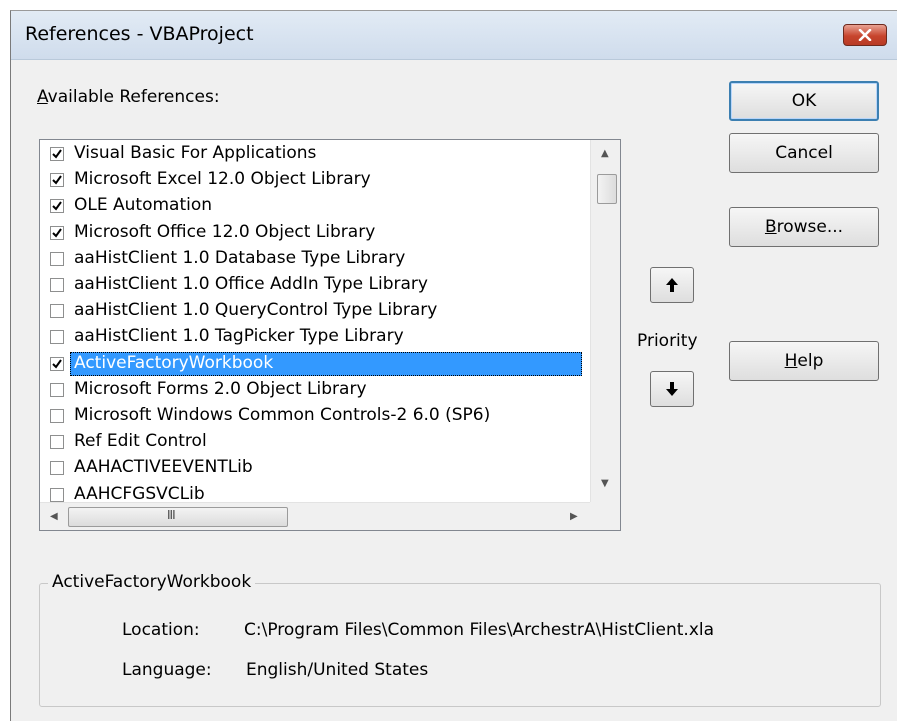 The width and height of the screenshot is (897, 721). What do you see at coordinates (337, 670) in the screenshot?
I see `language-value: English/United States` at bounding box center [337, 670].